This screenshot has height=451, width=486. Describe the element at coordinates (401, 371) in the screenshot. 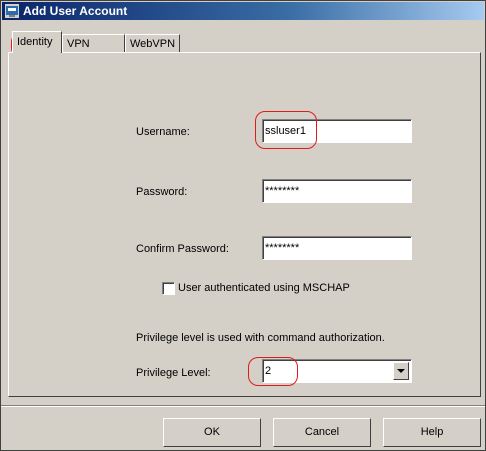

I see `chevron-down-icon` at that location.